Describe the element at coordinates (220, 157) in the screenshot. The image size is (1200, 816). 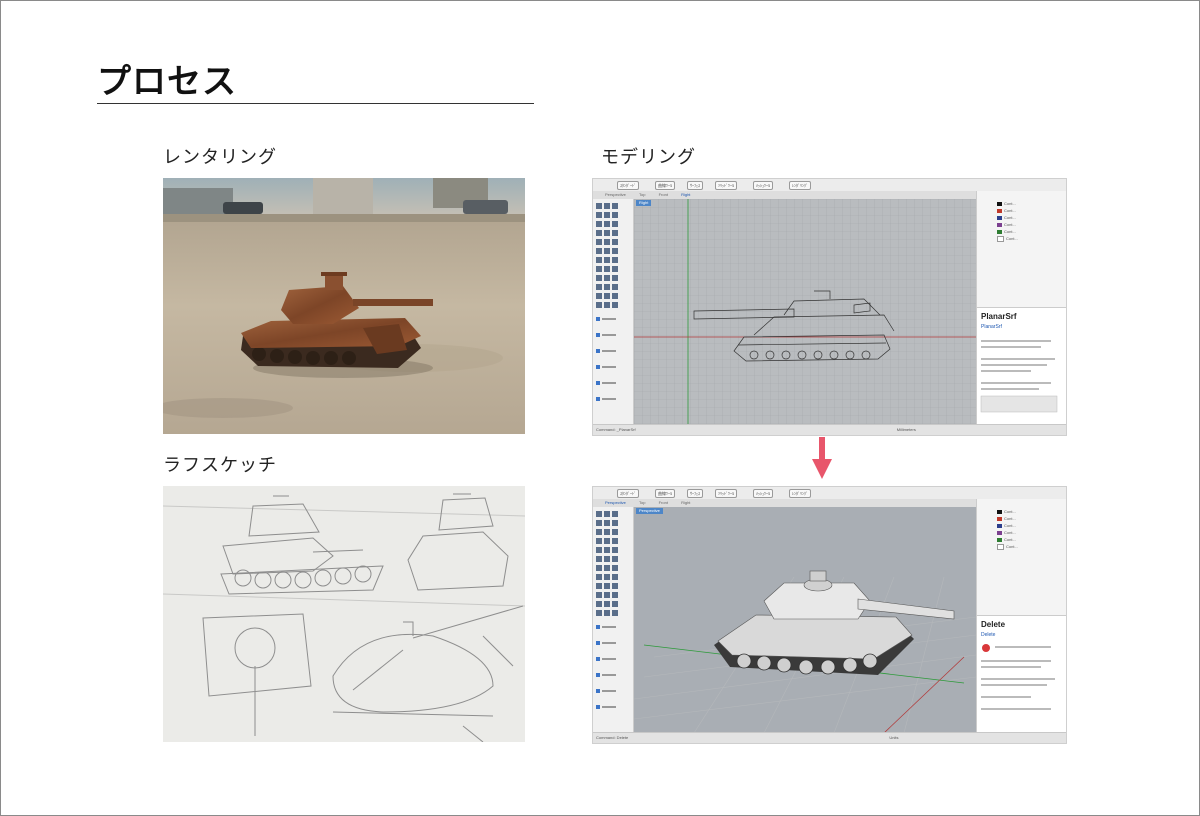
I see `section-label-rendering: レンタリング` at that location.